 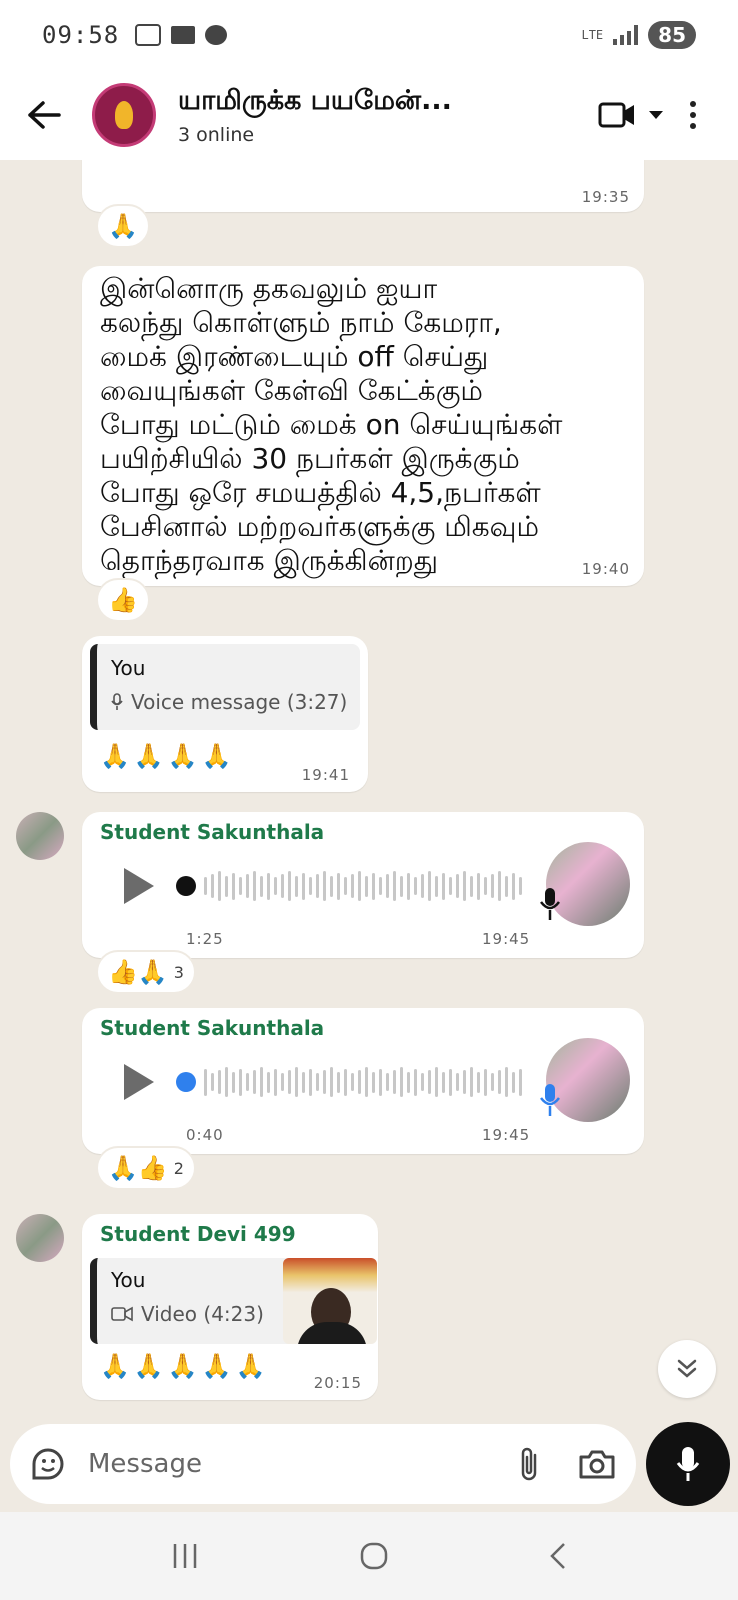 What do you see at coordinates (597, 1464) in the screenshot?
I see `camera-icon` at bounding box center [597, 1464].